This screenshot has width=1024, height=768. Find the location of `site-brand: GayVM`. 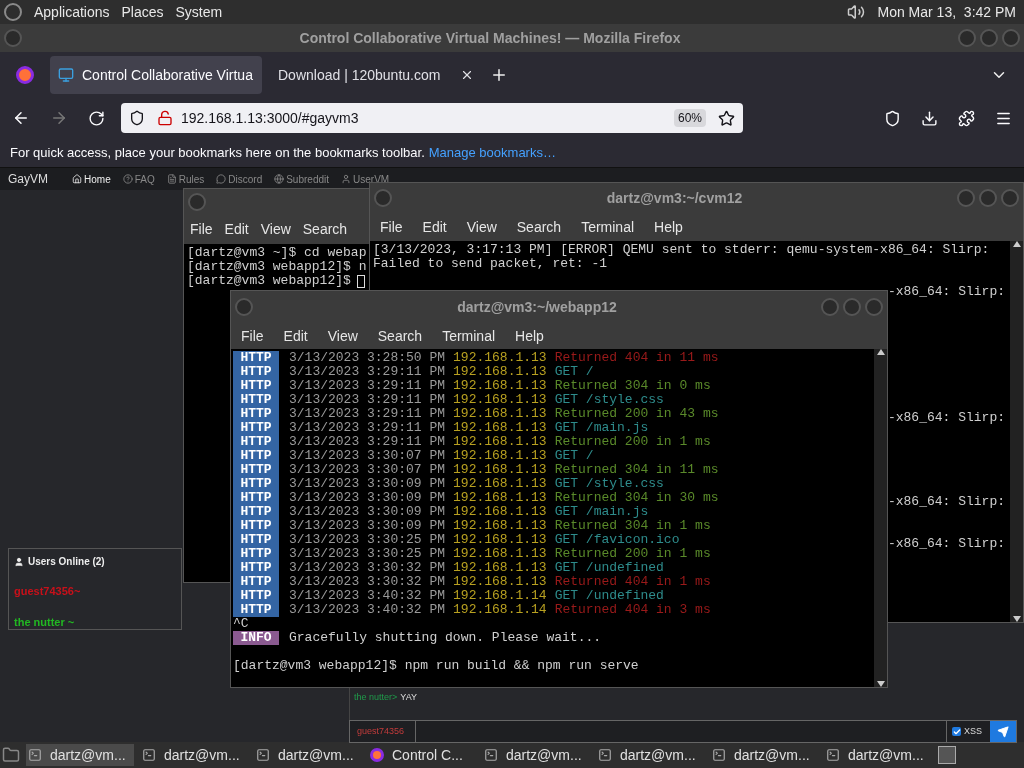

site-brand: GayVM is located at coordinates (28, 179).